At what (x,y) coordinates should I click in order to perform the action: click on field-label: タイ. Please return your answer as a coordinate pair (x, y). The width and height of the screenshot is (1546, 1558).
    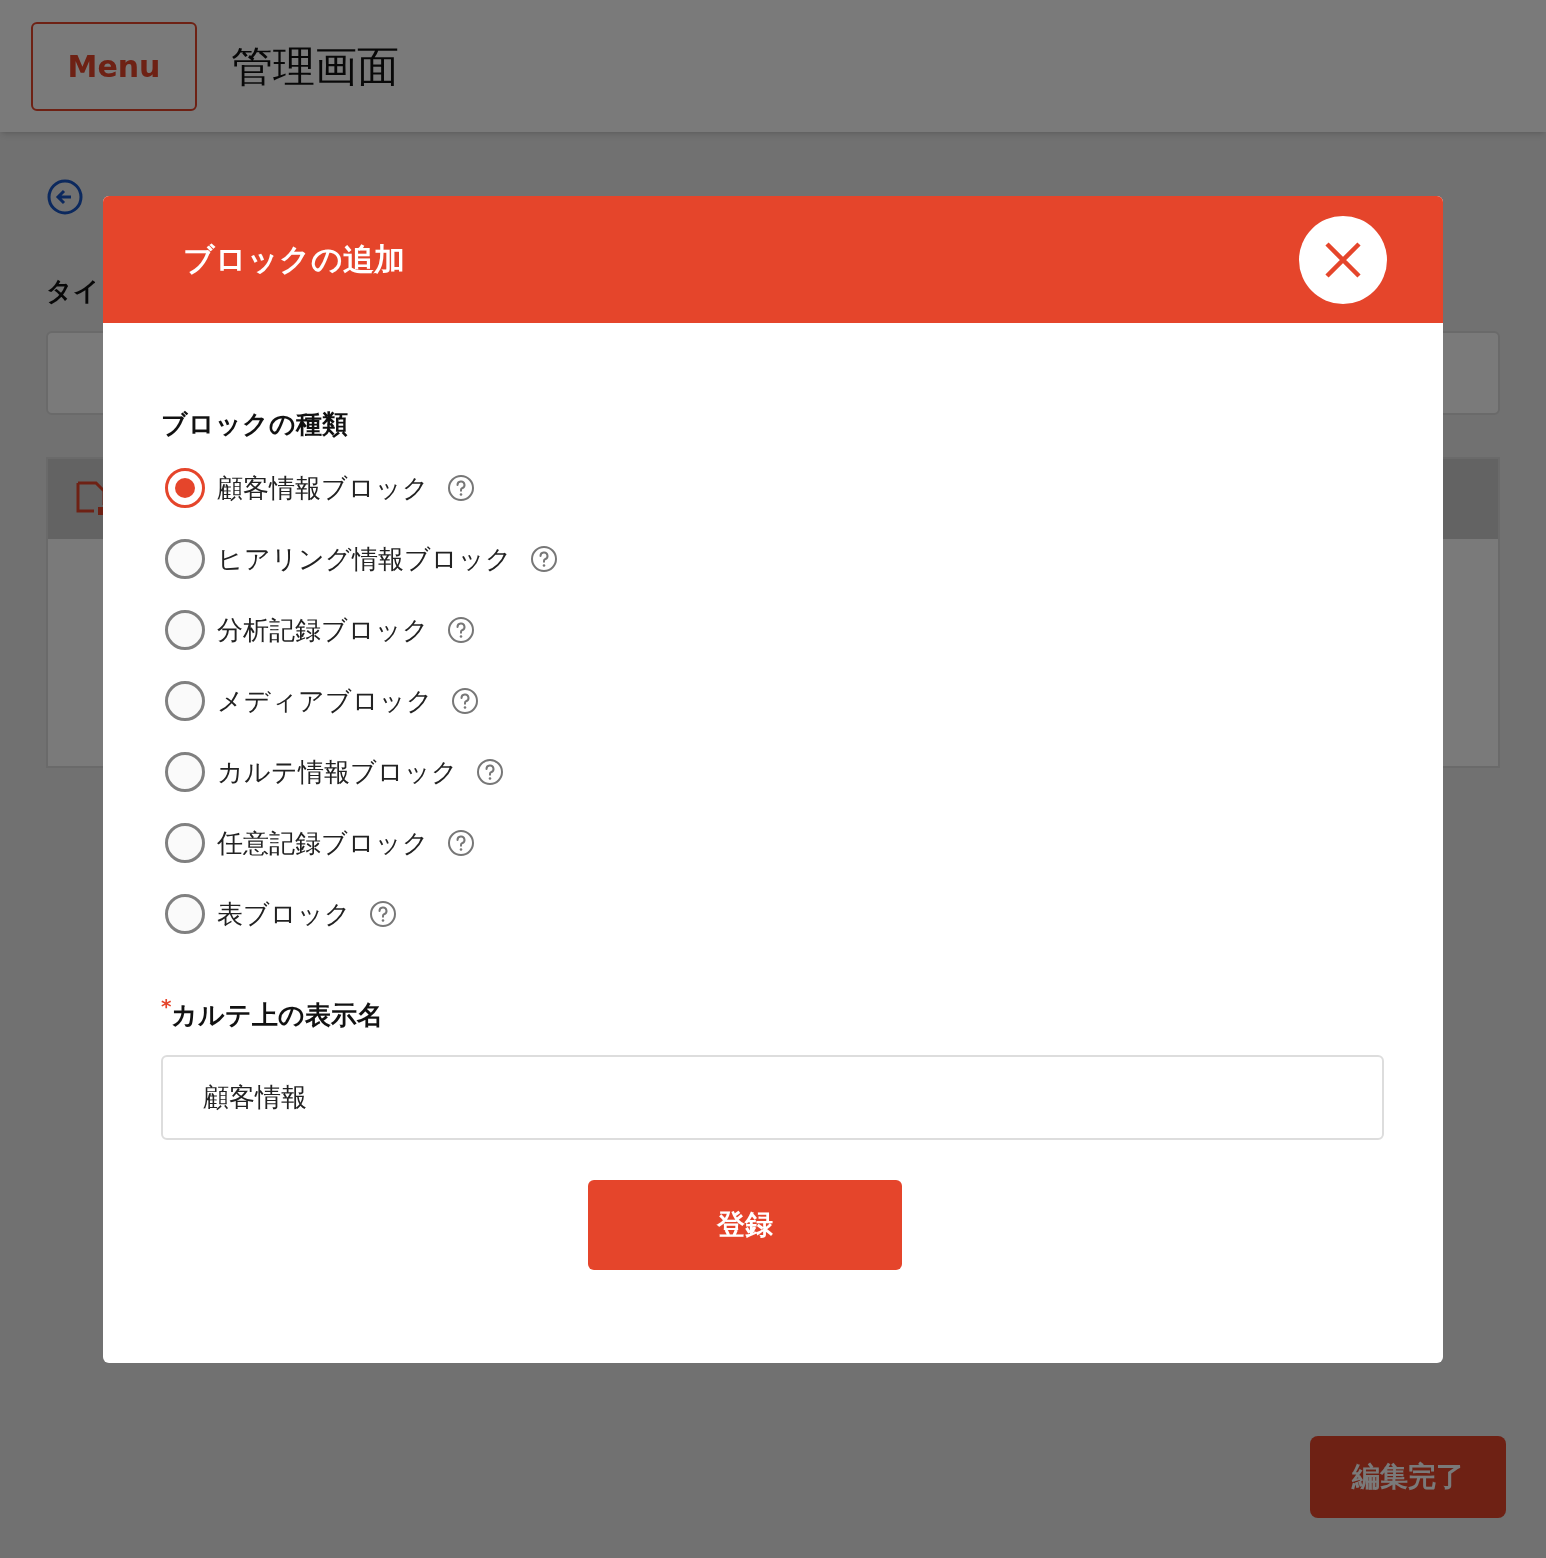
    Looking at the image, I should click on (73, 291).